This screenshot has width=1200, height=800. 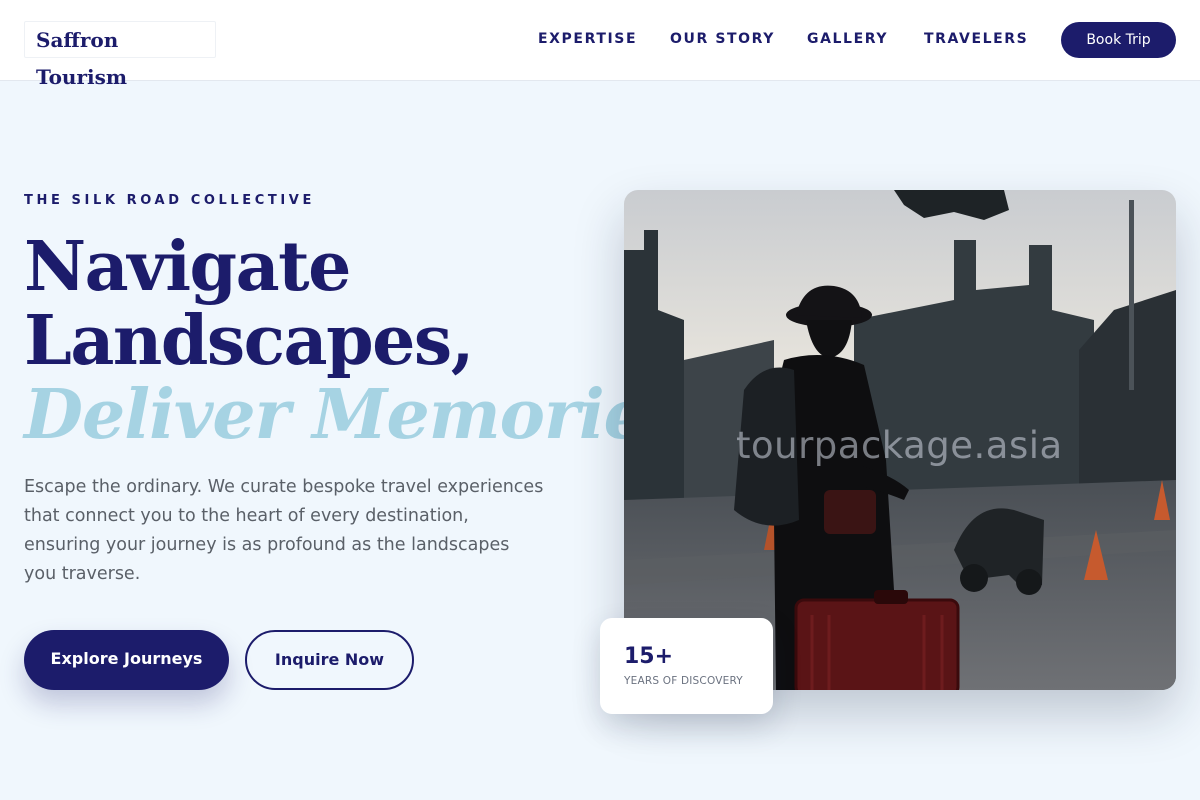 I want to click on inquire-now-button: Inquire Now, so click(x=329, y=660).